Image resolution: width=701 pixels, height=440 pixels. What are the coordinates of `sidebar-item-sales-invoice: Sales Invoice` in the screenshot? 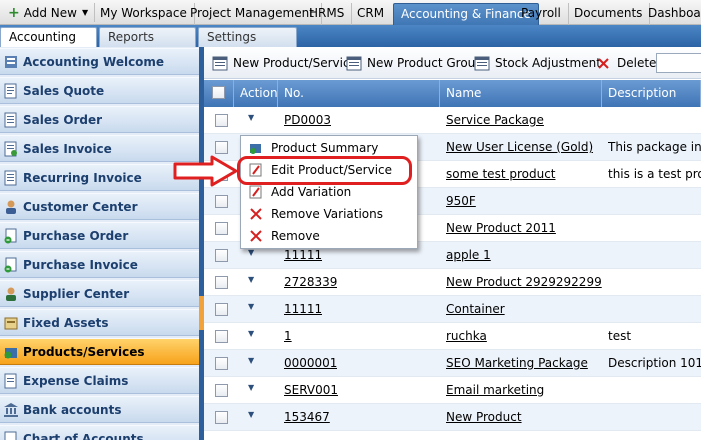 It's located at (99, 148).